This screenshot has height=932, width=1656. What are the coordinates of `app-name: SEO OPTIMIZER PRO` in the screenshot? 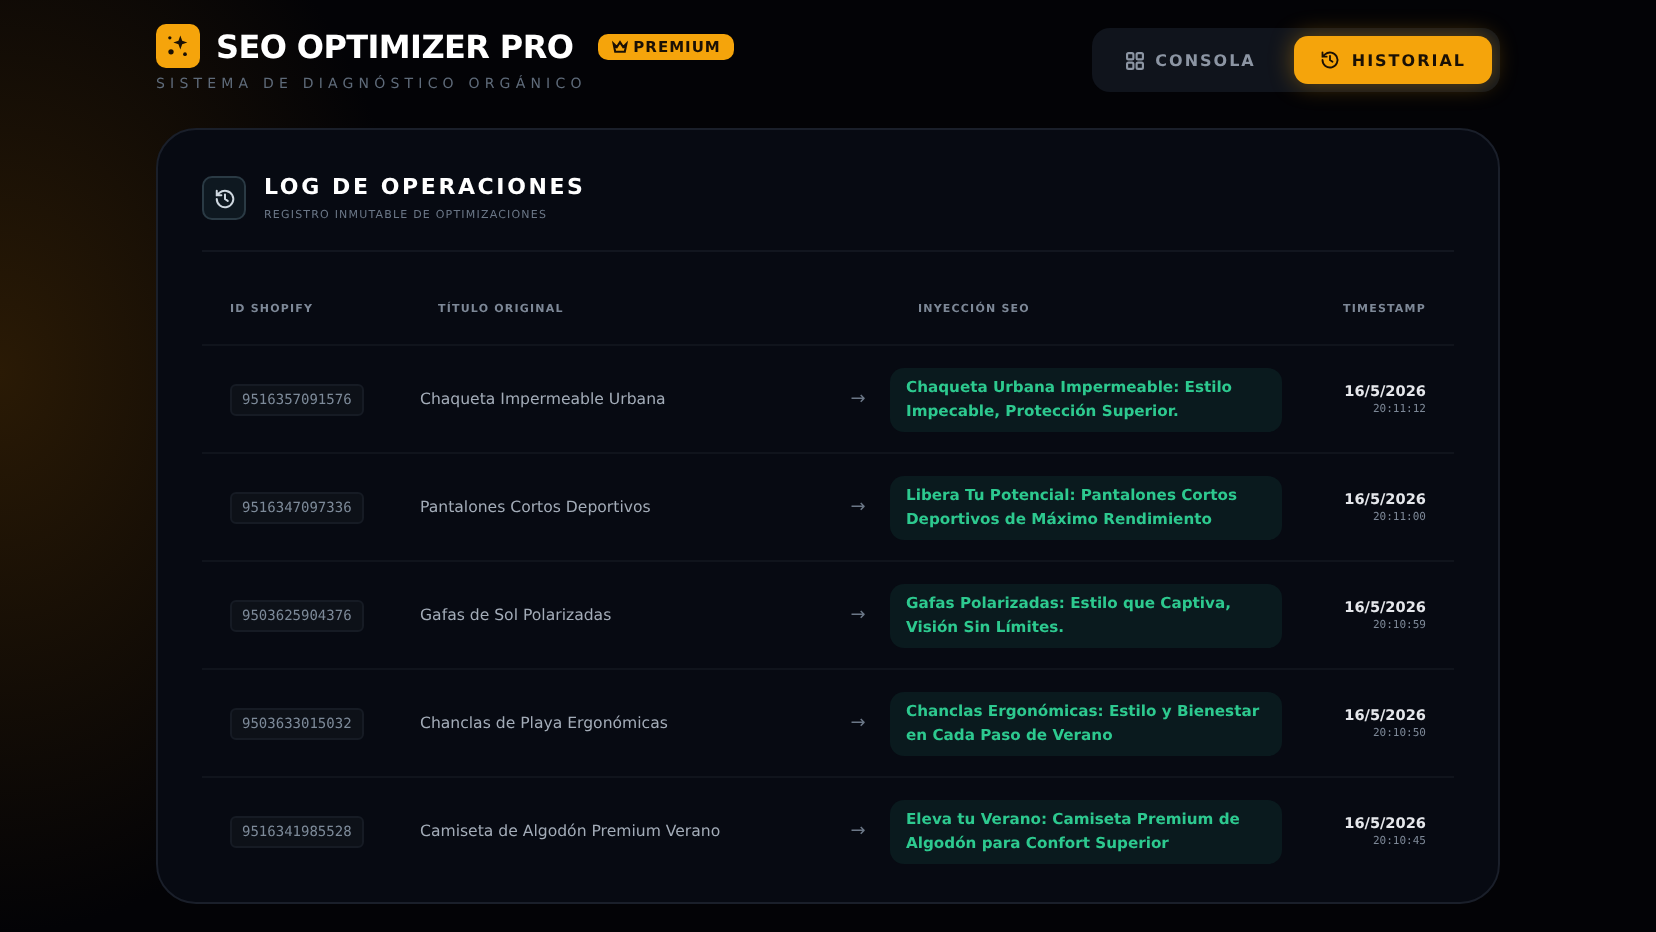 It's located at (395, 46).